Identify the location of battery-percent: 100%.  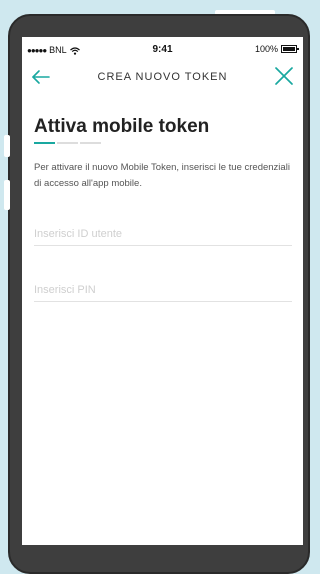
(266, 49).